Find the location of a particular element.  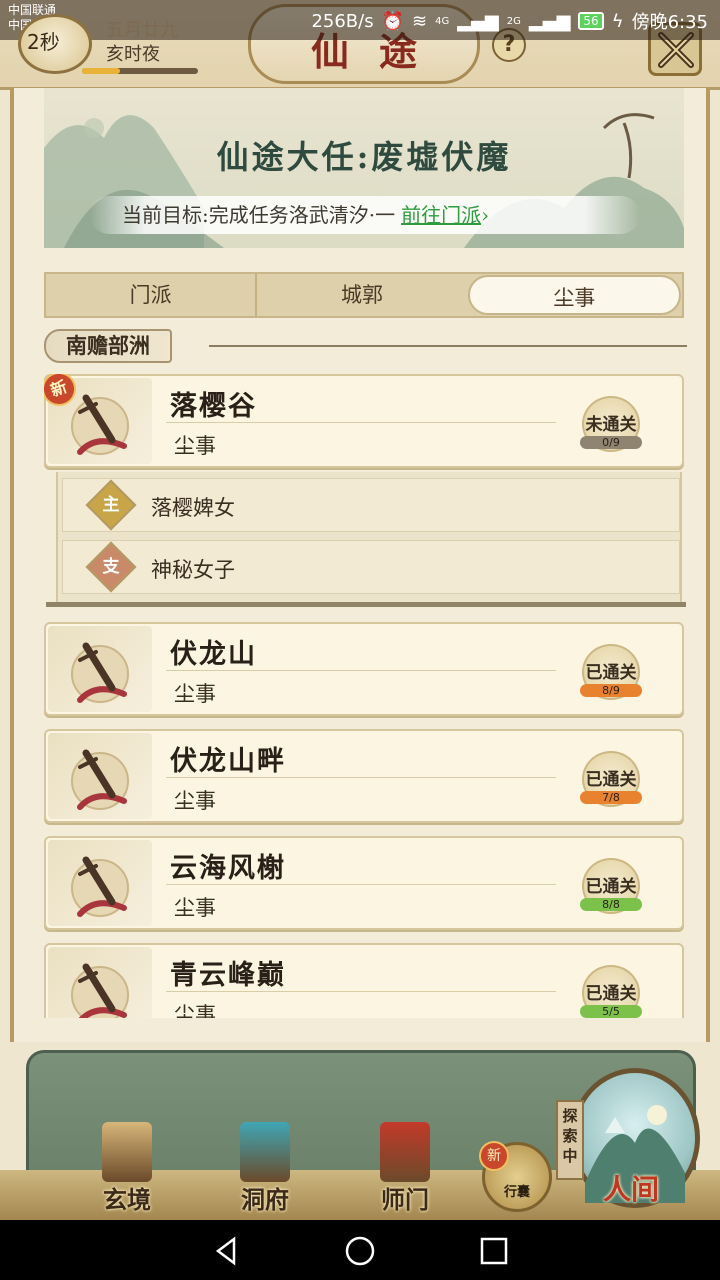

side-quest-icon: 支 is located at coordinates (111, 567).